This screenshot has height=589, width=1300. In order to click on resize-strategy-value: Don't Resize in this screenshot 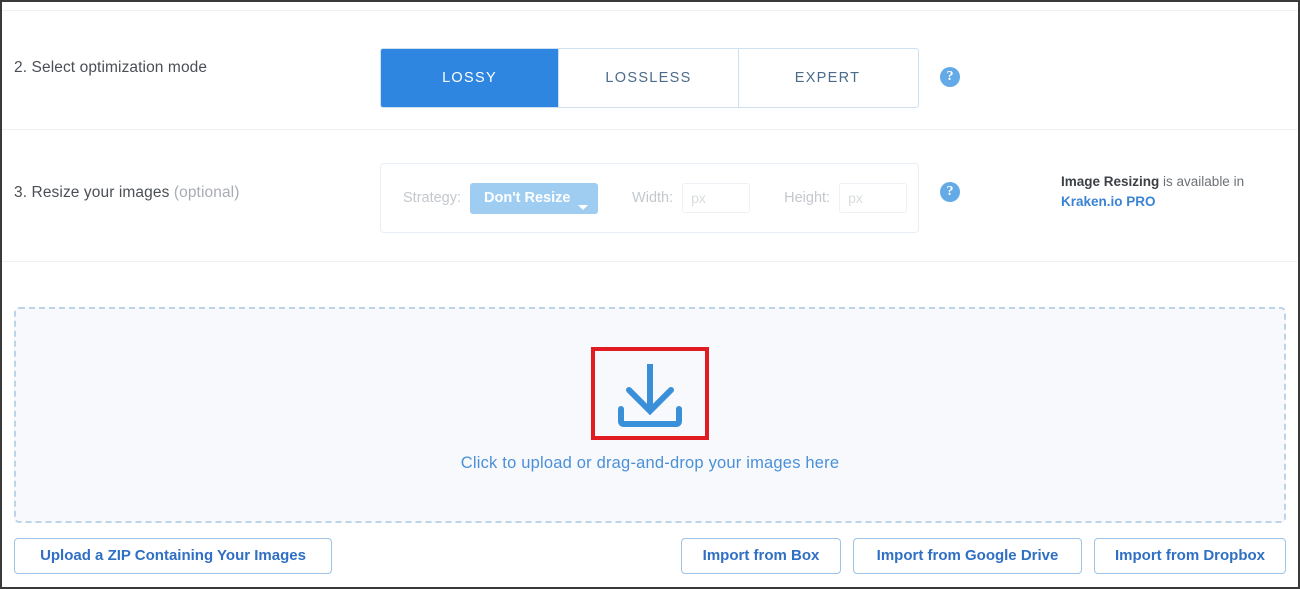, I will do `click(527, 197)`.